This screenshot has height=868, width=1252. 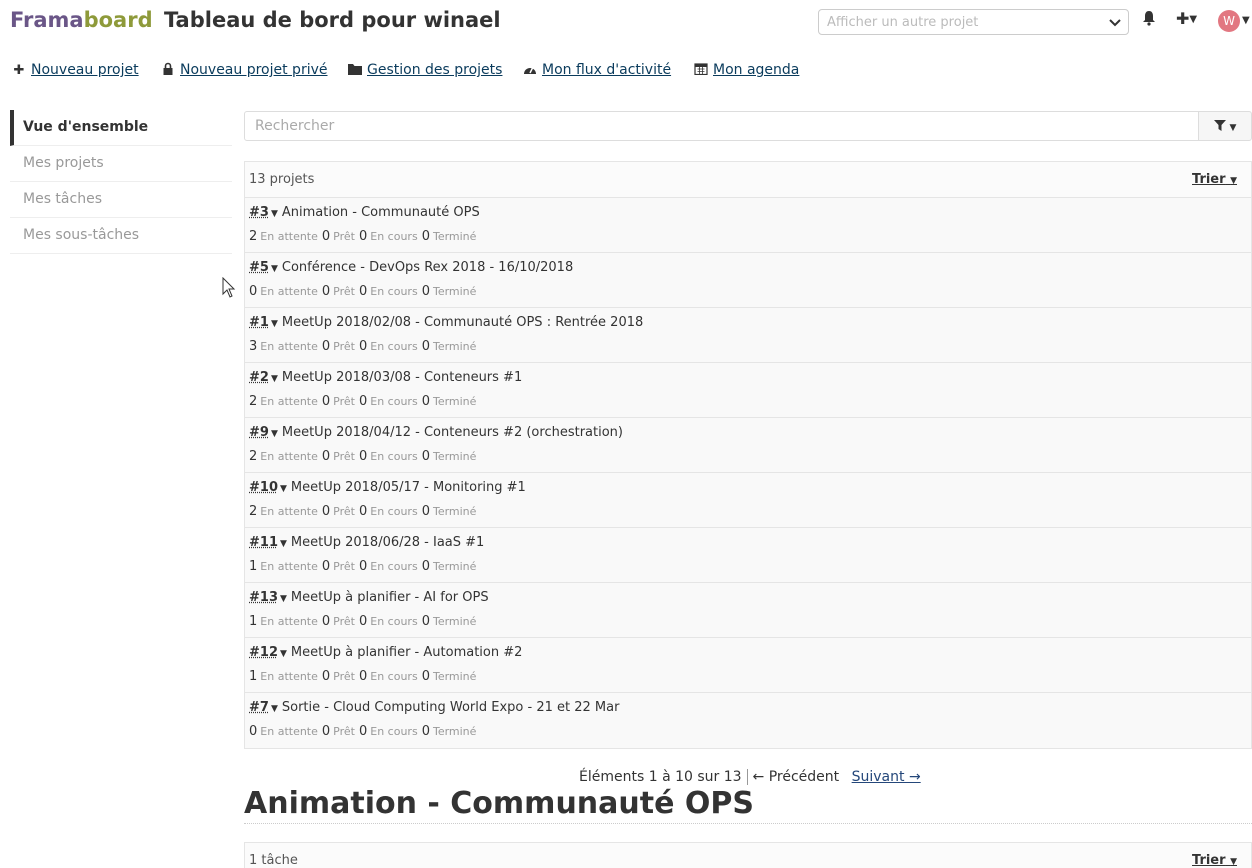 I want to click on project-name: MeetUp 2018/05/17 - Monitoring #1, so click(x=408, y=487).